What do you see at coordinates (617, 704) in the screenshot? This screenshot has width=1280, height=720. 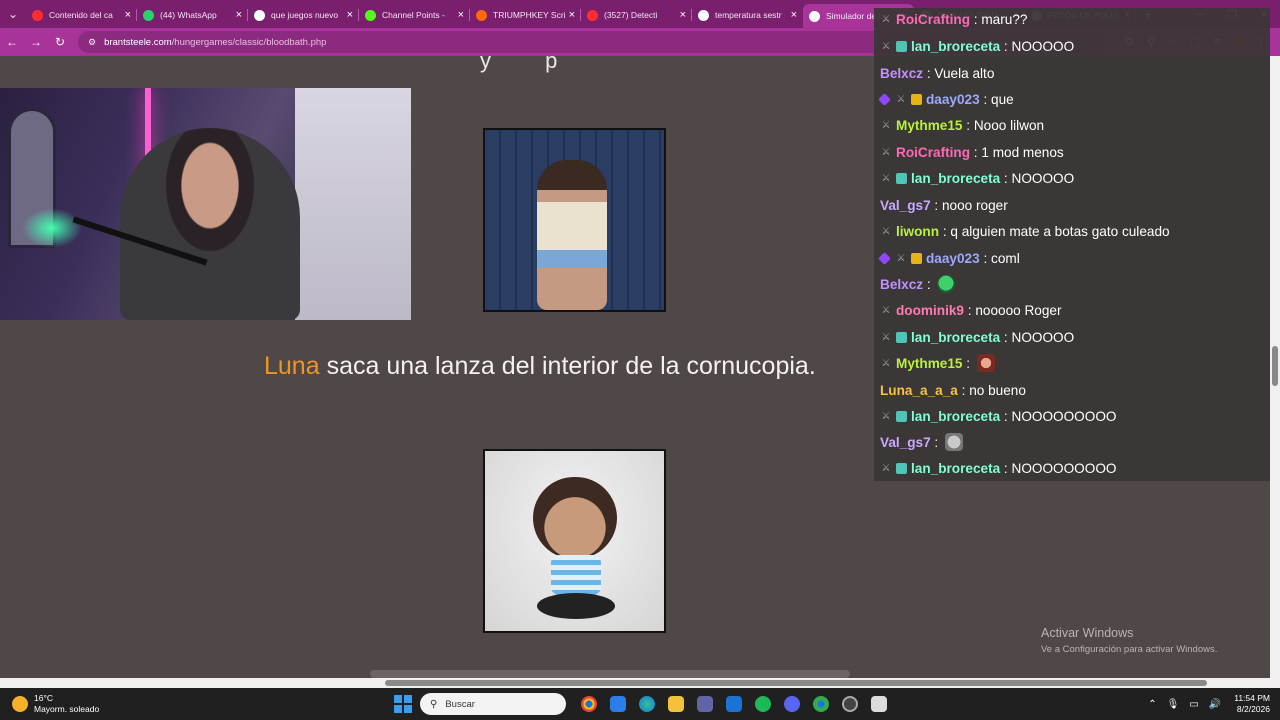 I see `store-icon` at bounding box center [617, 704].